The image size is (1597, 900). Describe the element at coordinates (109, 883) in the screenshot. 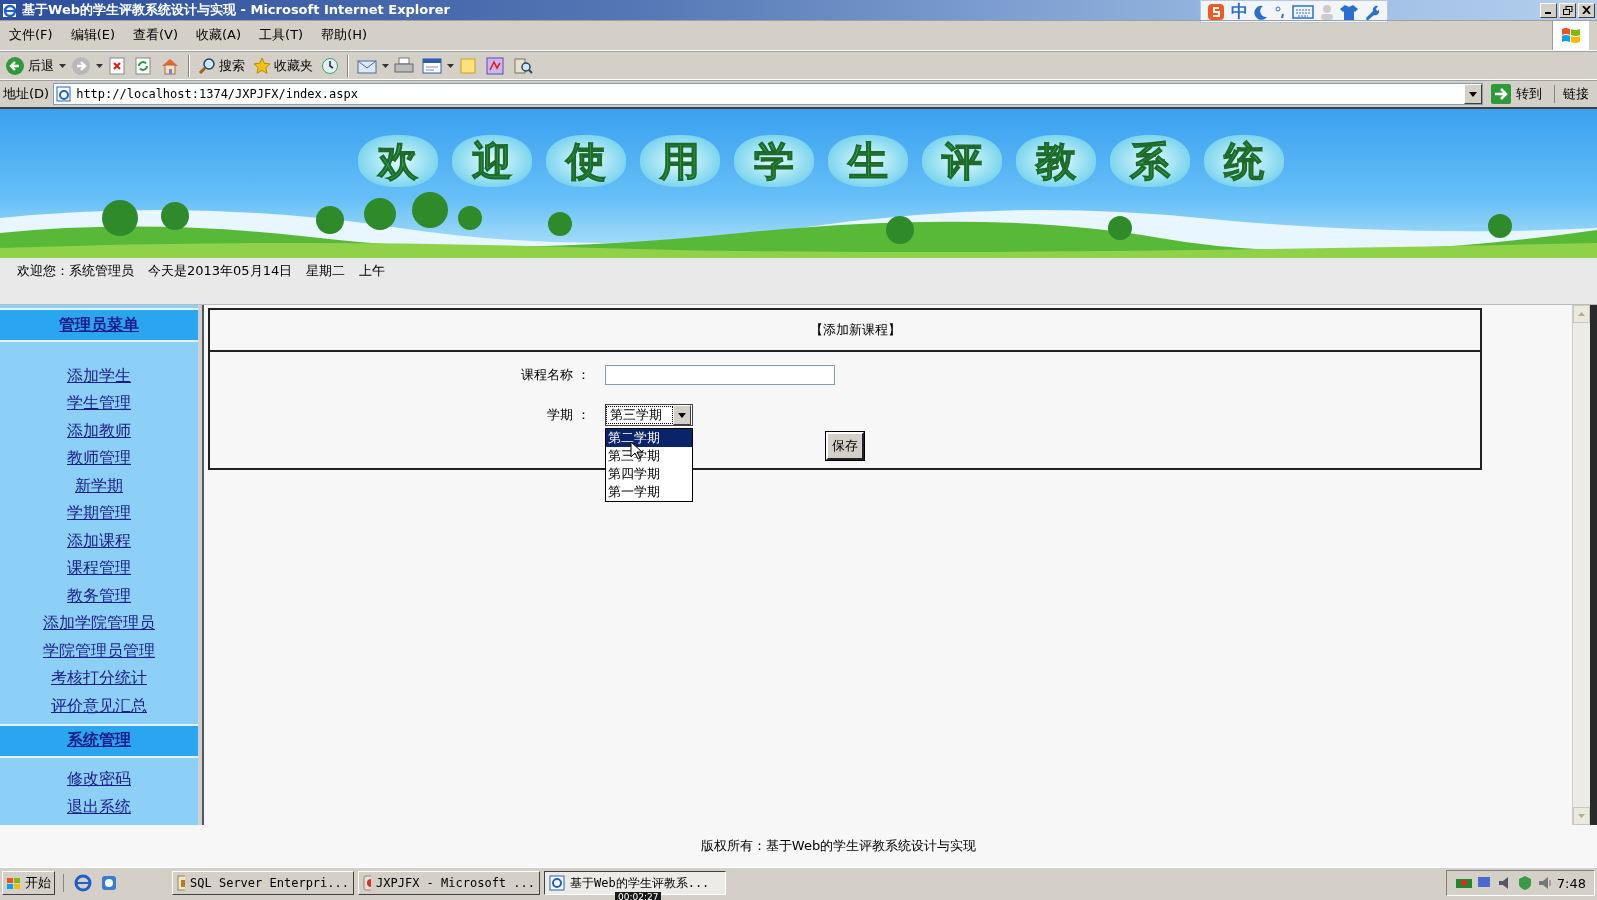

I see `desktop-icon` at that location.